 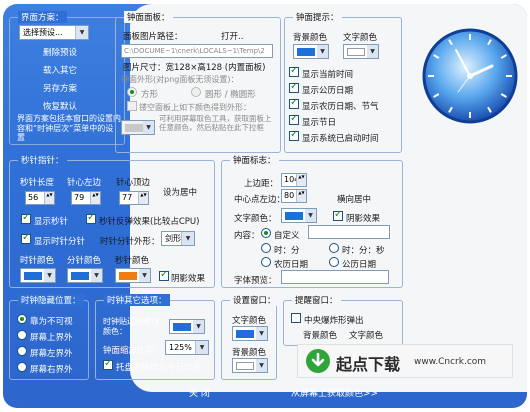 I want to click on center-popup-label: 中央爆炸形弹出, so click(x=334, y=321).